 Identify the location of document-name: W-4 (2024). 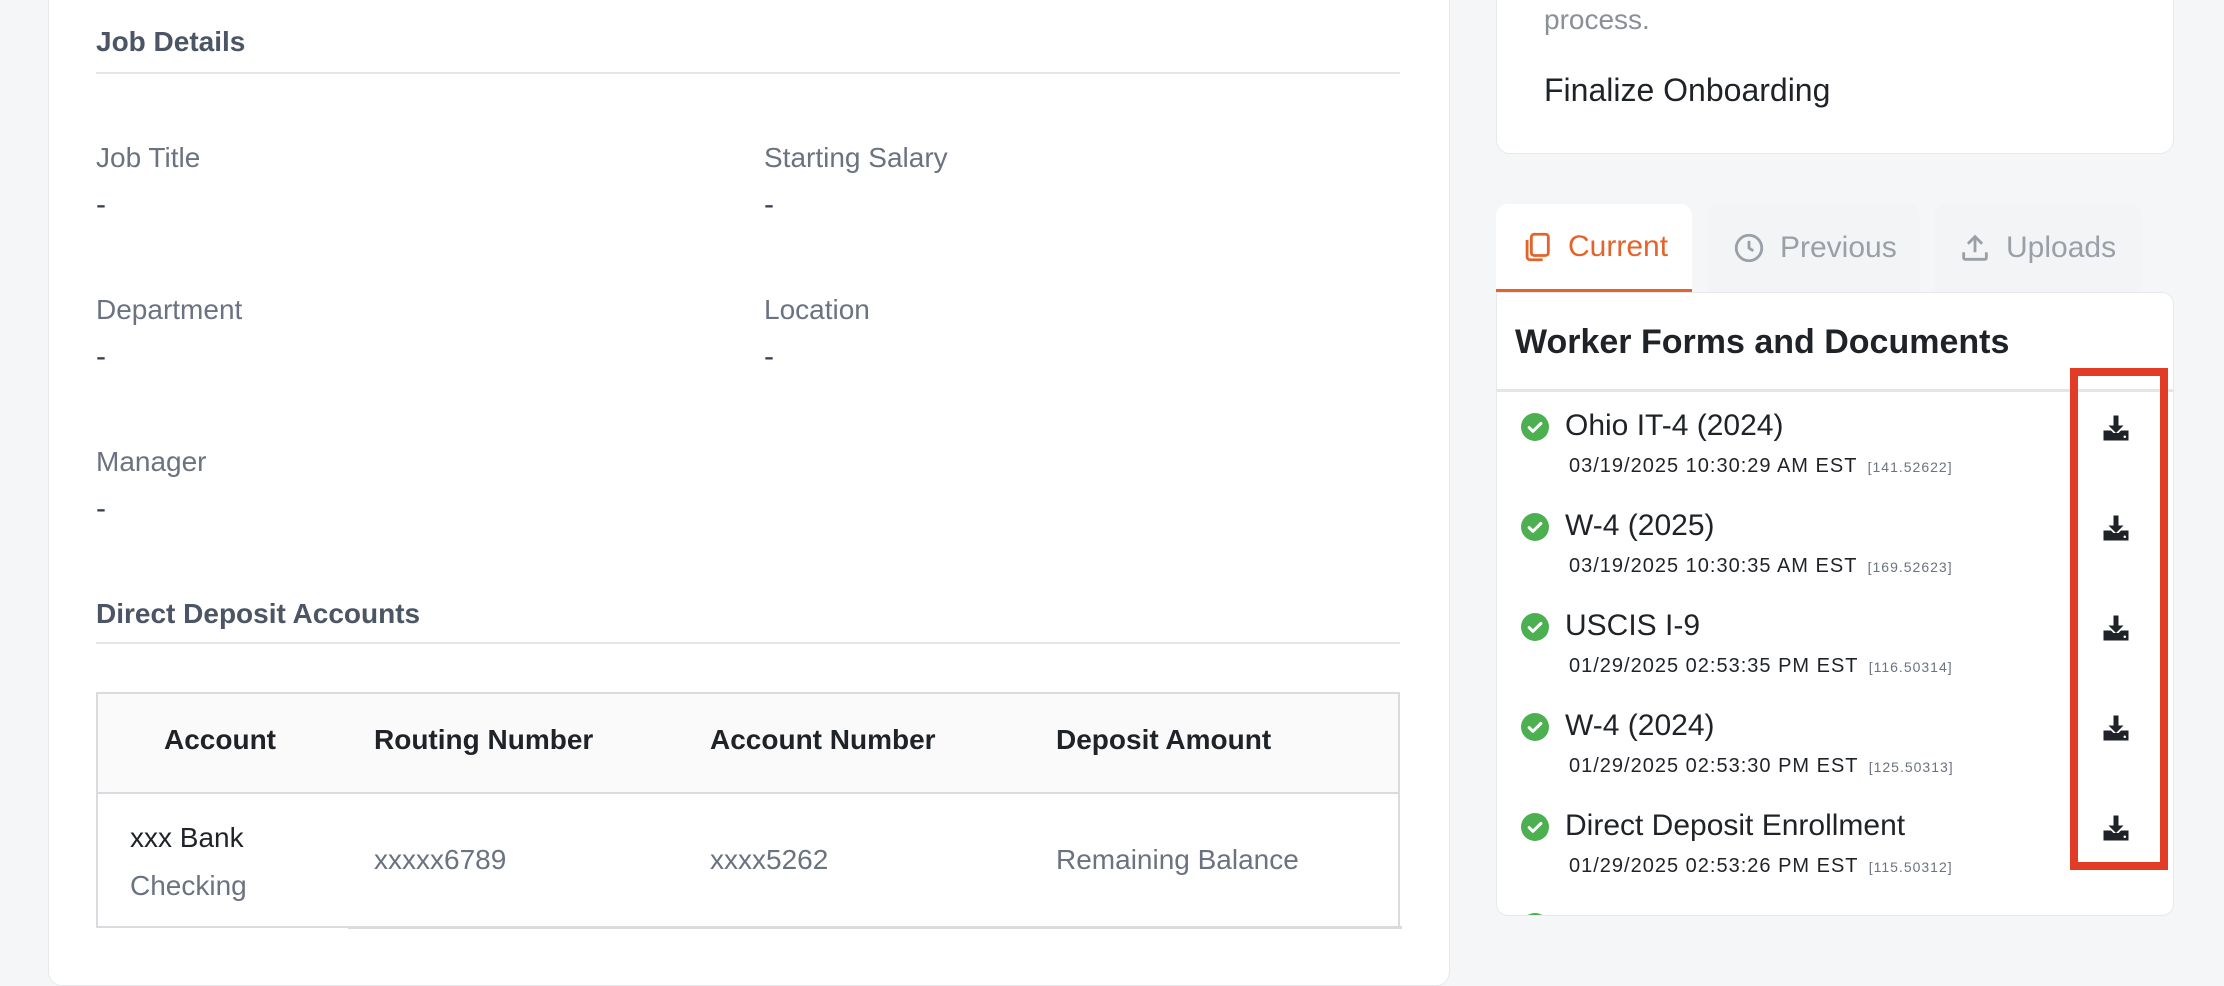
(1640, 726).